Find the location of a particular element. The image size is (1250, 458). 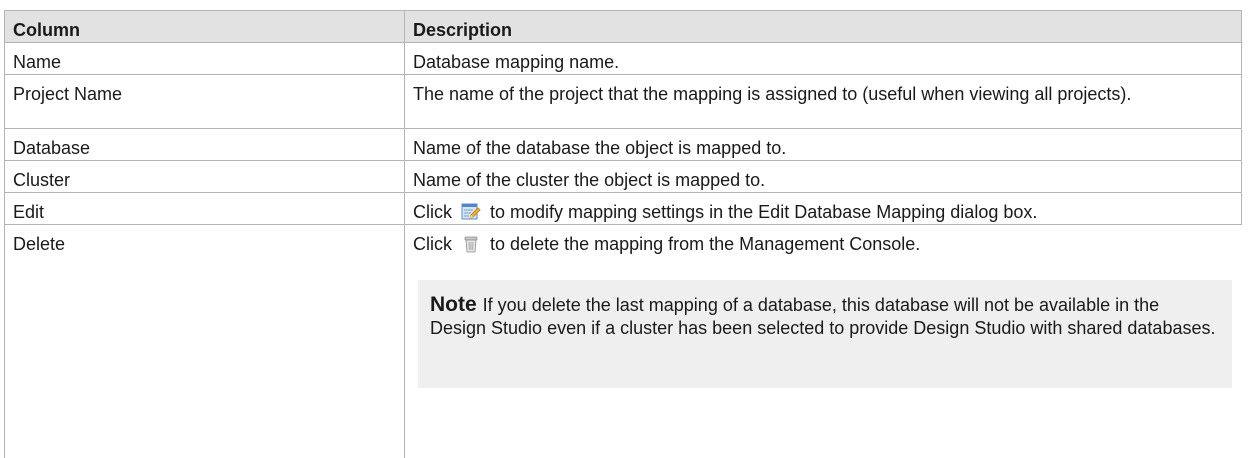

delete-click-text: Click is located at coordinates (432, 244).